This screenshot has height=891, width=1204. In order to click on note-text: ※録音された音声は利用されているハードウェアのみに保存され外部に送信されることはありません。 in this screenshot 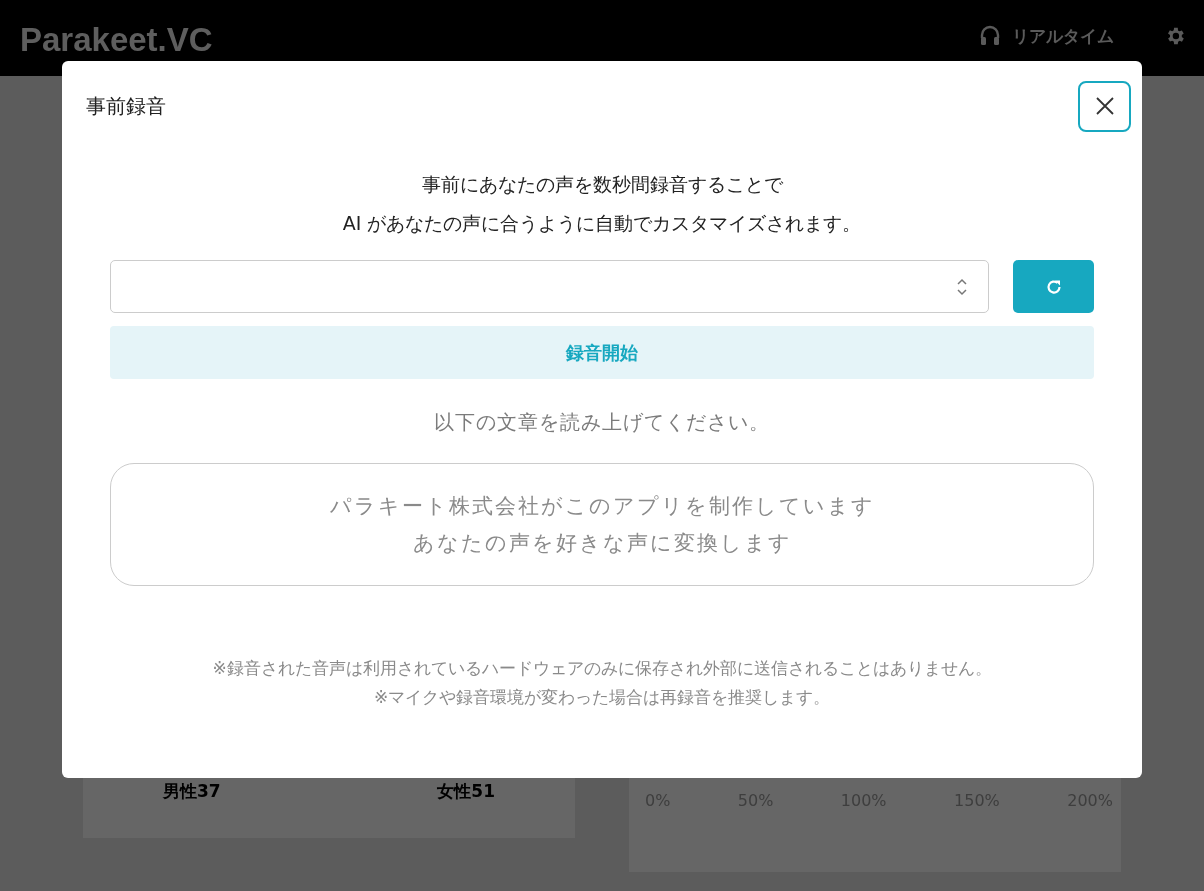, I will do `click(602, 668)`.